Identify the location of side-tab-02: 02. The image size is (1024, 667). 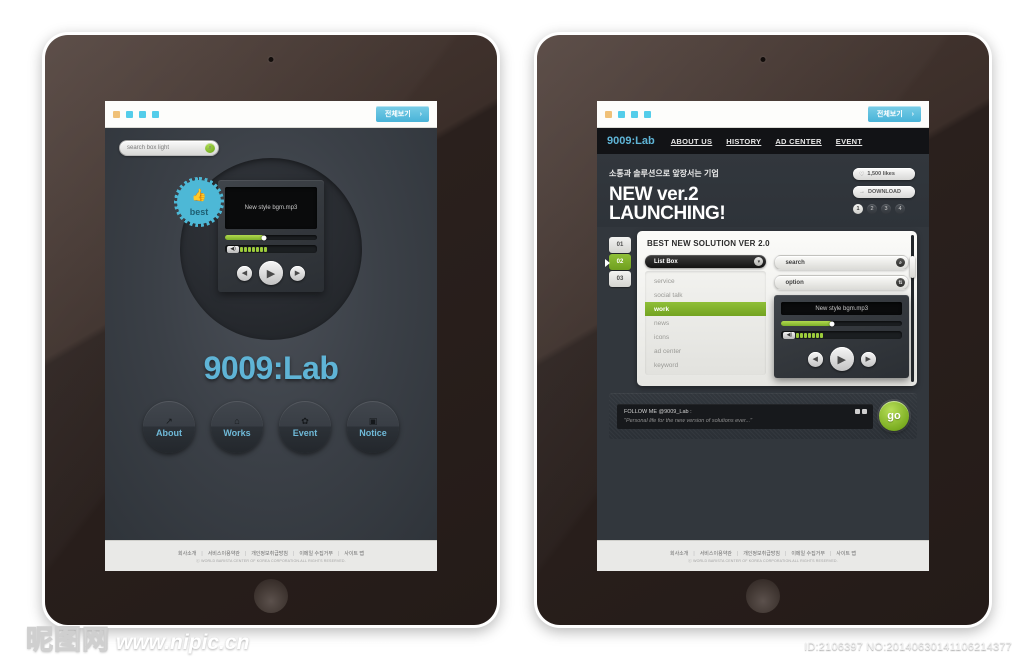
(620, 262).